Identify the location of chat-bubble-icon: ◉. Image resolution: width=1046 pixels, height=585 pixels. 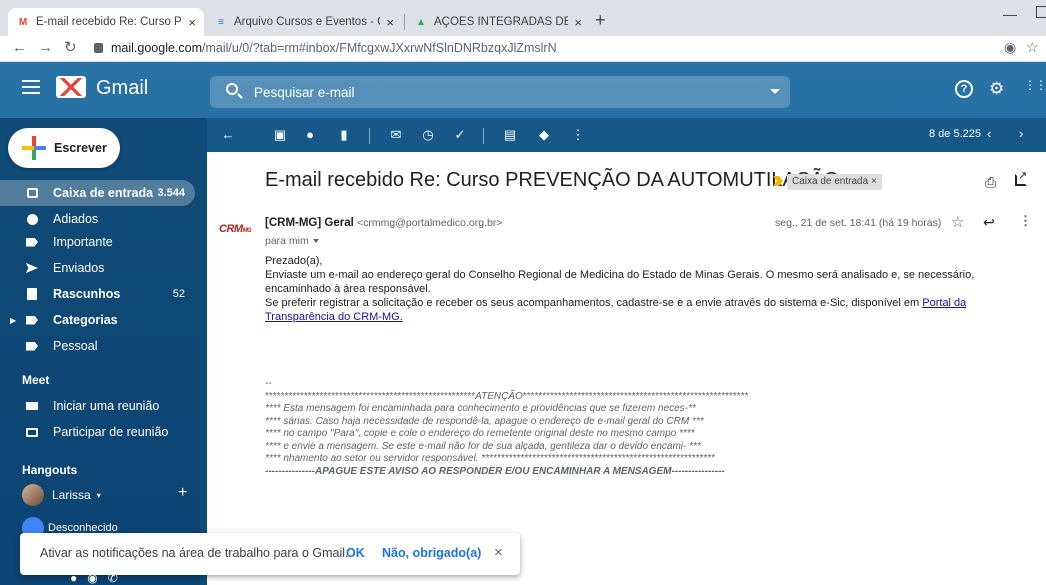
(97, 578).